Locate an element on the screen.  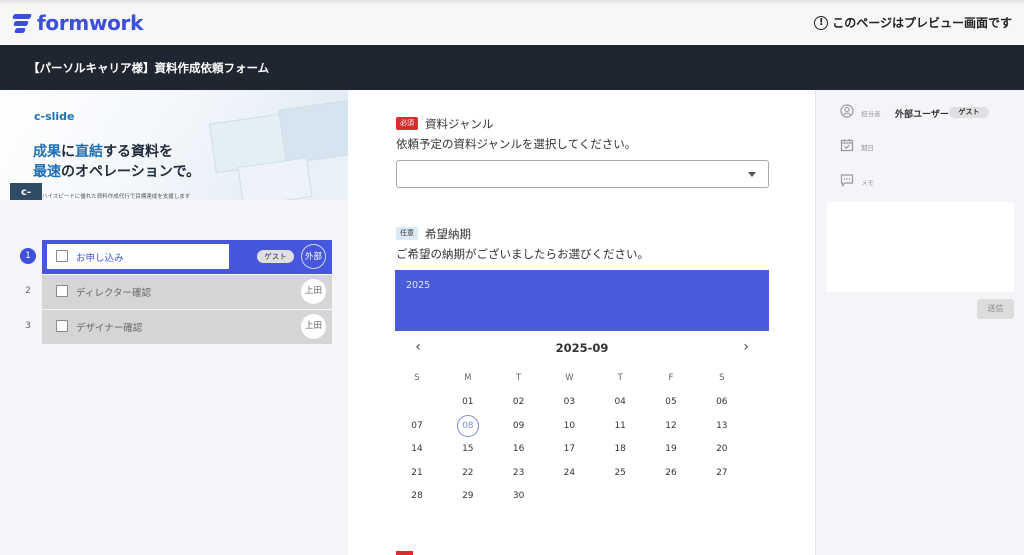
step-label: お申し込み is located at coordinates (100, 258).